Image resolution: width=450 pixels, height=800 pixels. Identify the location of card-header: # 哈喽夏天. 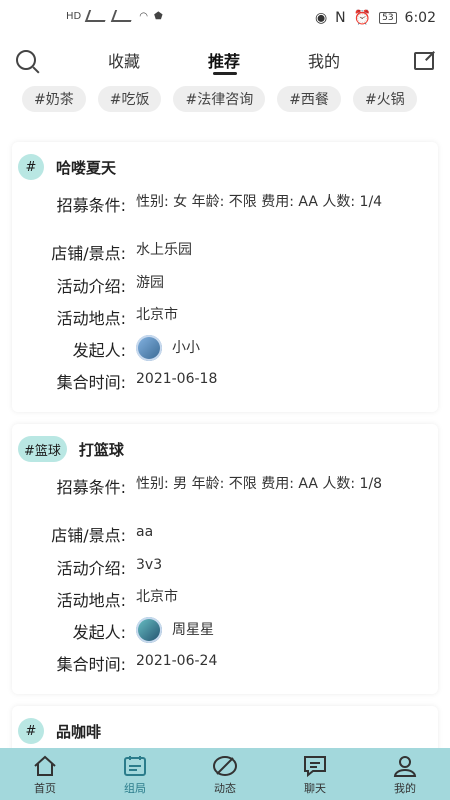
(67, 167).